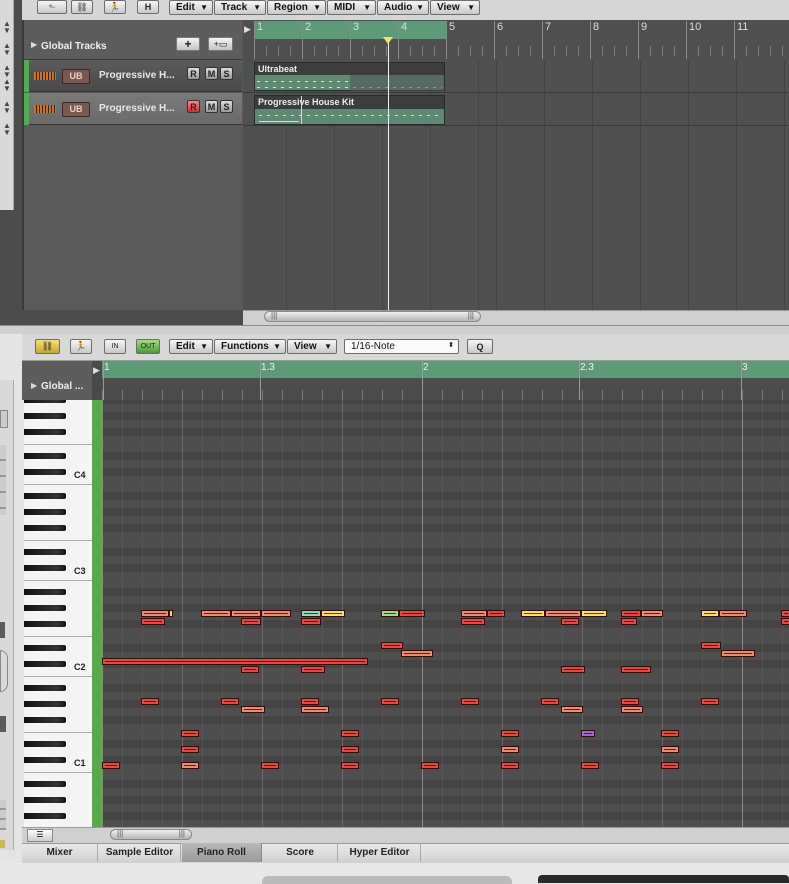  I want to click on tab-hyper-editor: Hyper Editor, so click(380, 852).